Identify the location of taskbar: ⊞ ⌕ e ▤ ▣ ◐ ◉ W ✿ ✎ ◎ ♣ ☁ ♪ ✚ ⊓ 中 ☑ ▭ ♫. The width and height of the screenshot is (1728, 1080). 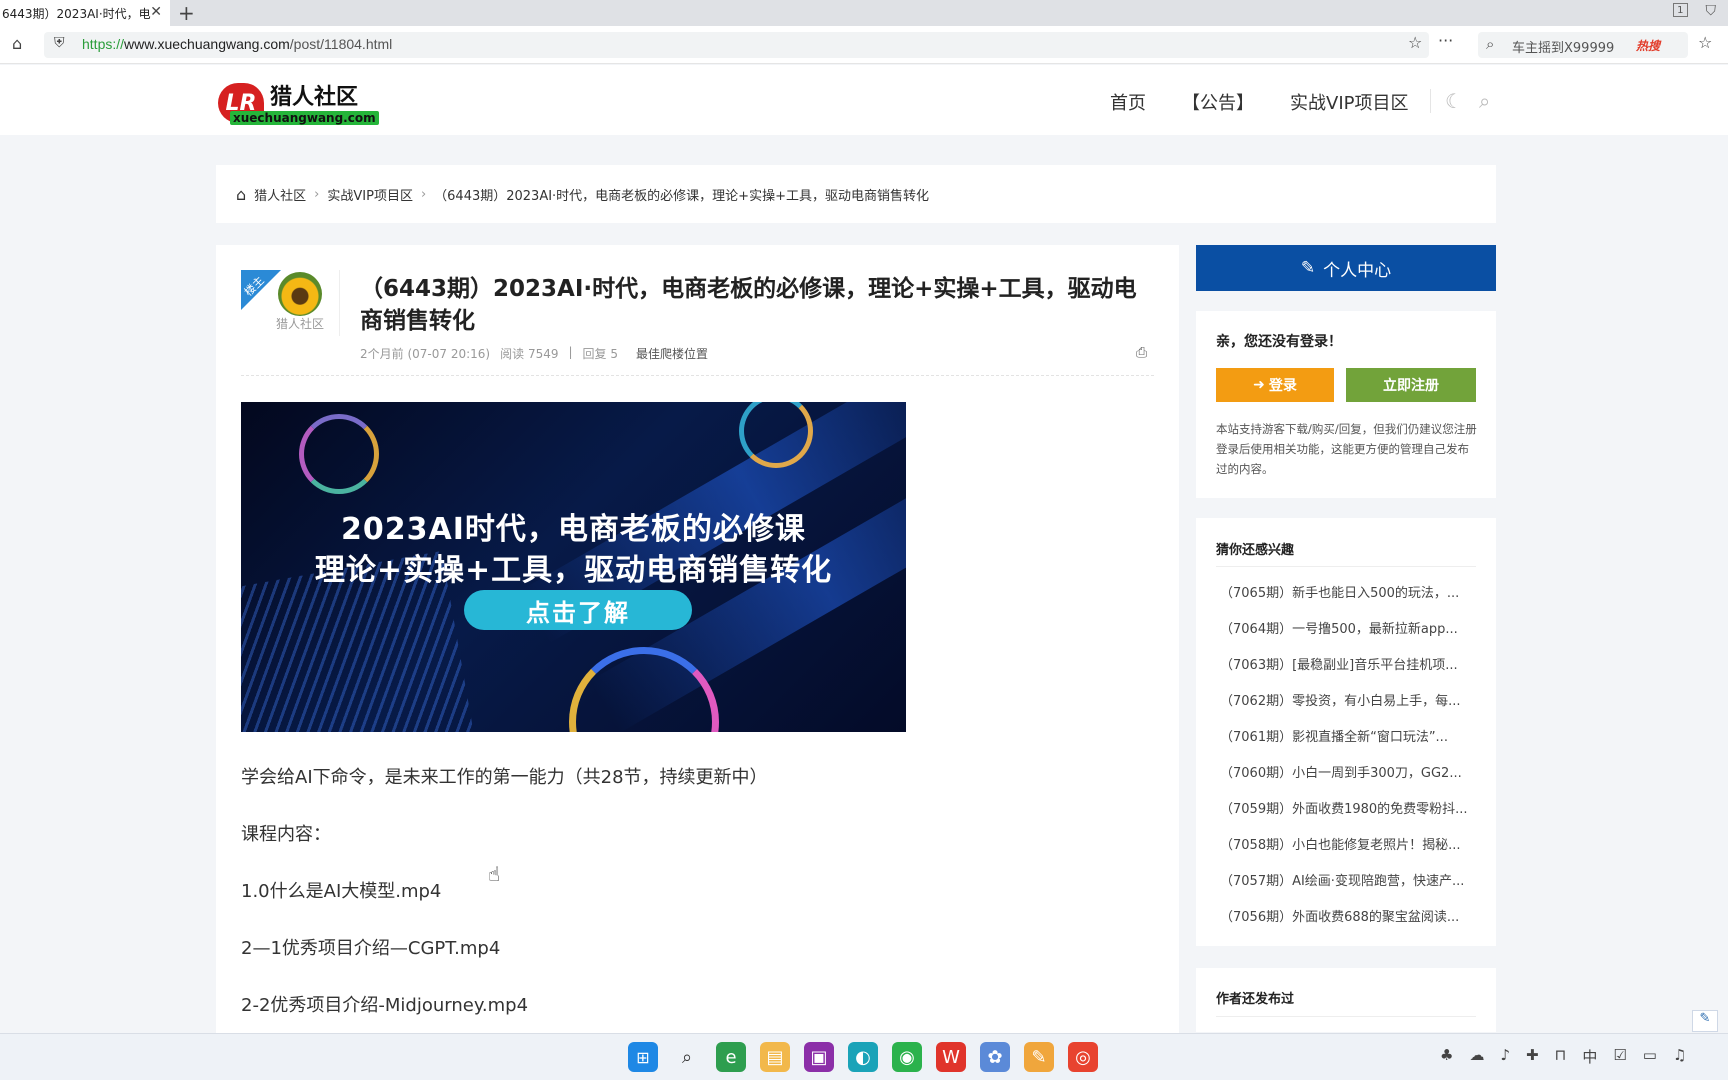
(864, 1056).